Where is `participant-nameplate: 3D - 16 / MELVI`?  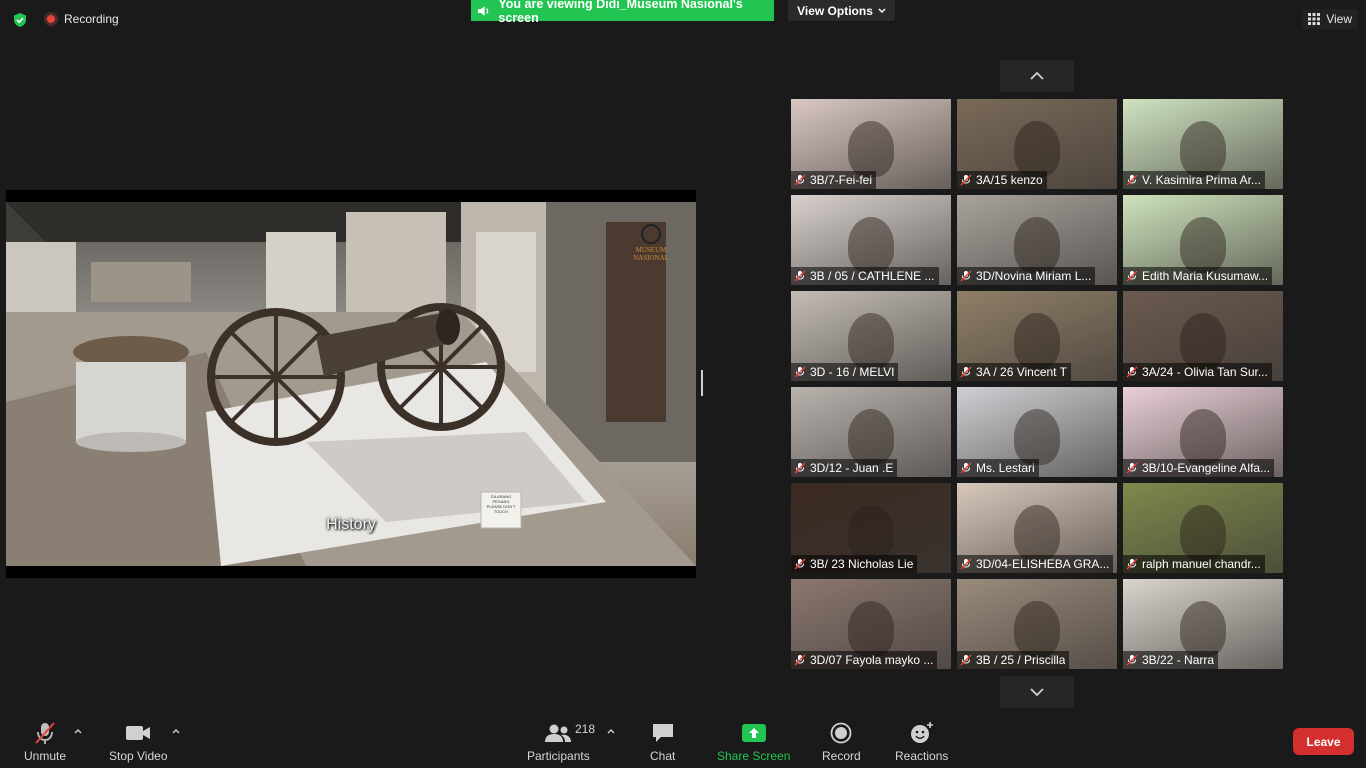 participant-nameplate: 3D - 16 / MELVI is located at coordinates (845, 372).